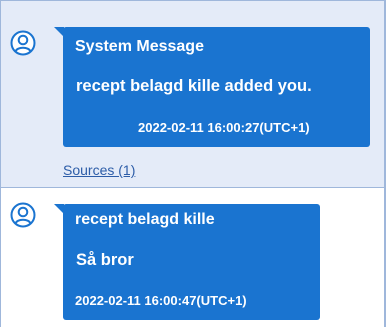  What do you see at coordinates (99, 170) in the screenshot?
I see `sources-link: Sources (1)` at bounding box center [99, 170].